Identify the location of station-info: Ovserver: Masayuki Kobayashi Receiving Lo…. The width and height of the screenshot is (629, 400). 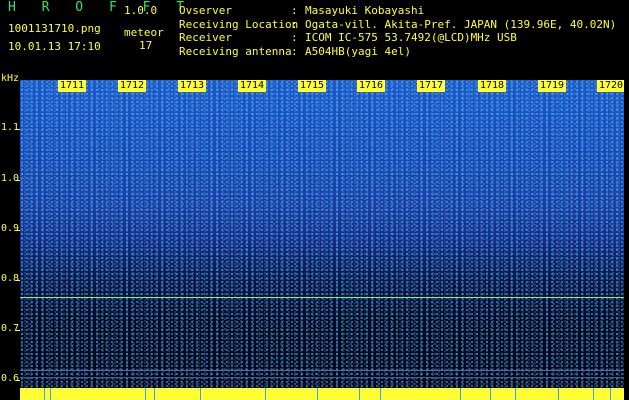
(397, 31).